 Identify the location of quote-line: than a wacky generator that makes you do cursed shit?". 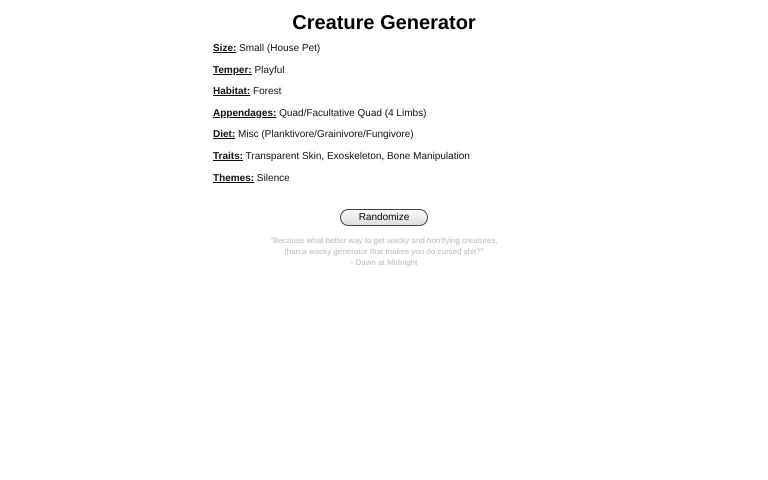
(384, 251).